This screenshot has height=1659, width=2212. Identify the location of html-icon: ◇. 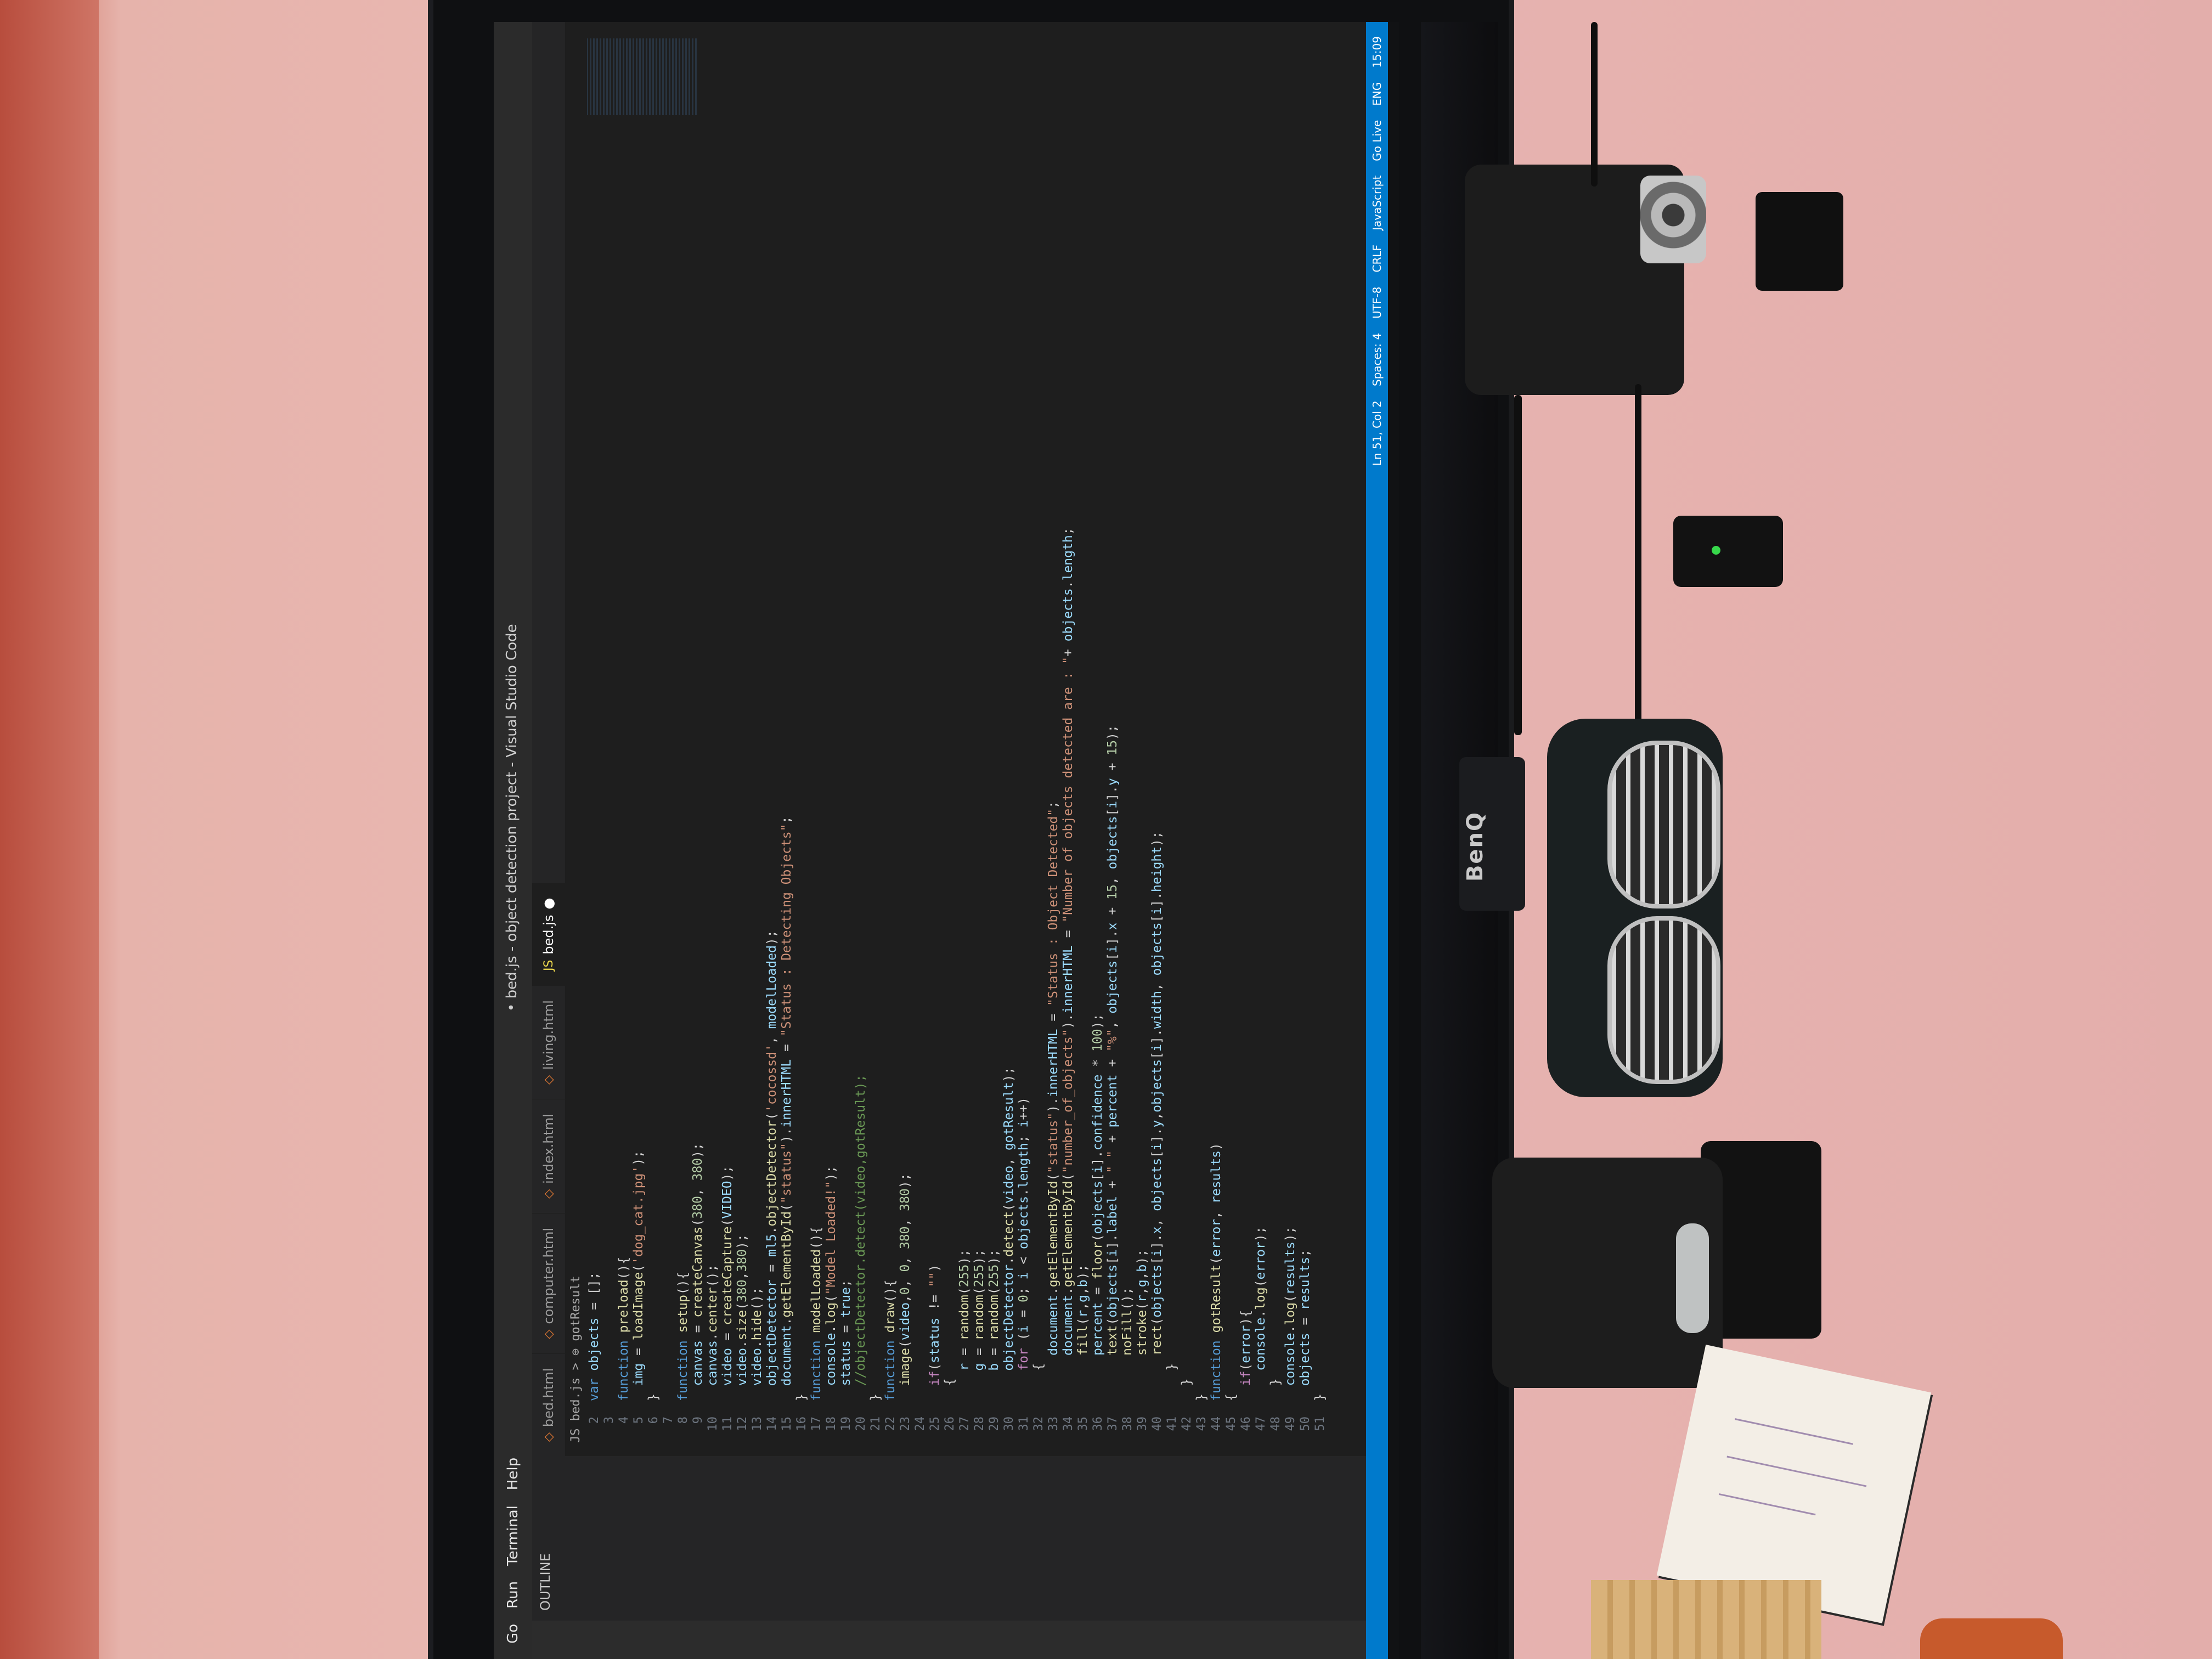
(548, 1080).